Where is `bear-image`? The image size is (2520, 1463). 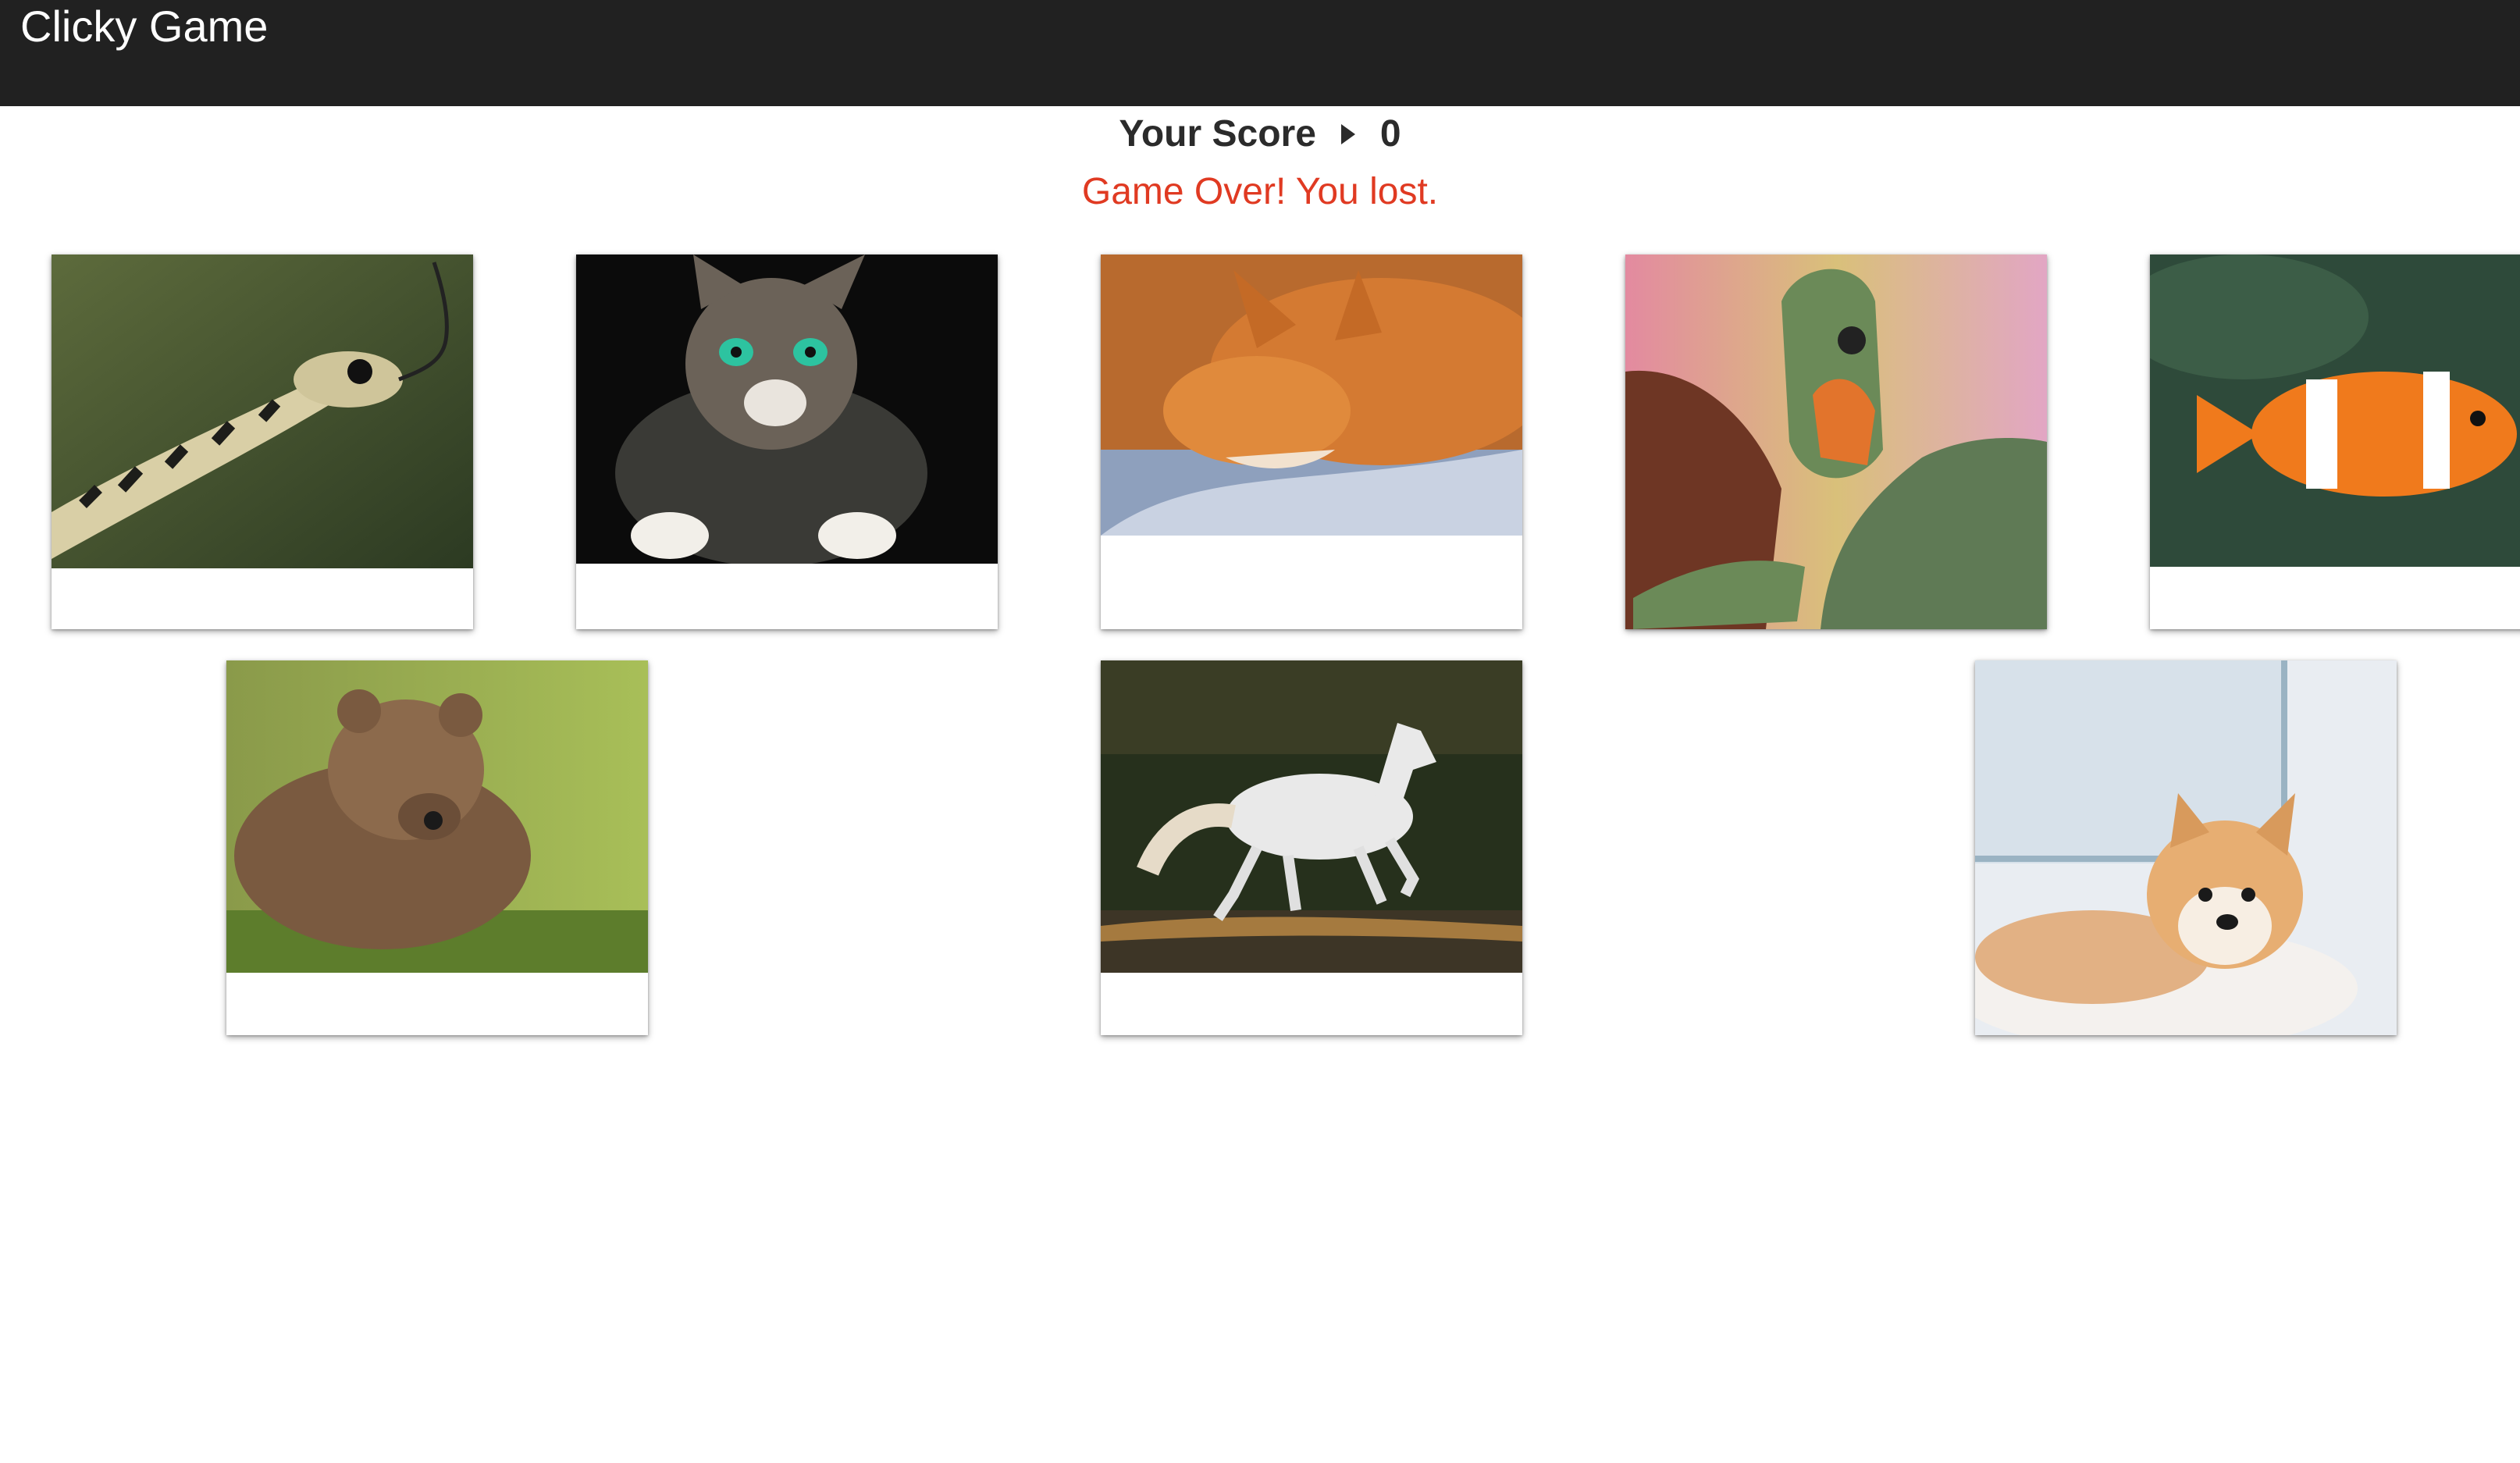
bear-image is located at coordinates (437, 817).